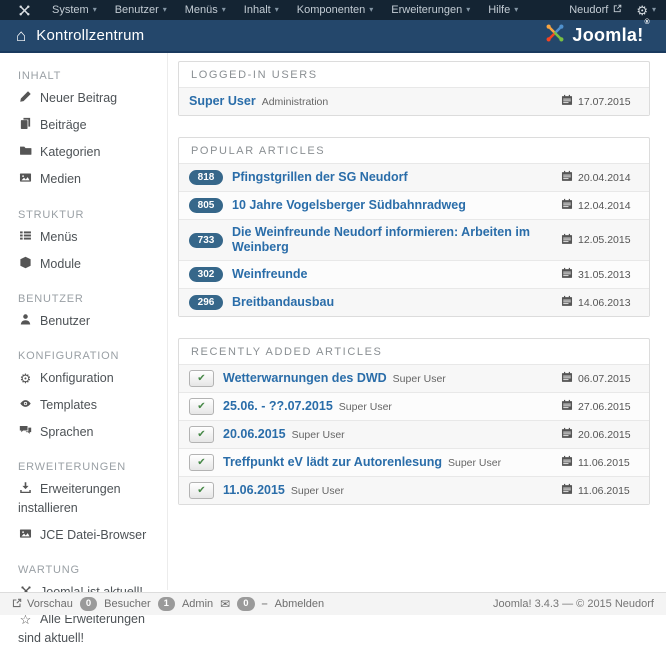 This screenshot has height=651, width=666. I want to click on sidebar-item-label: JCE Datei-Browser, so click(93, 534).